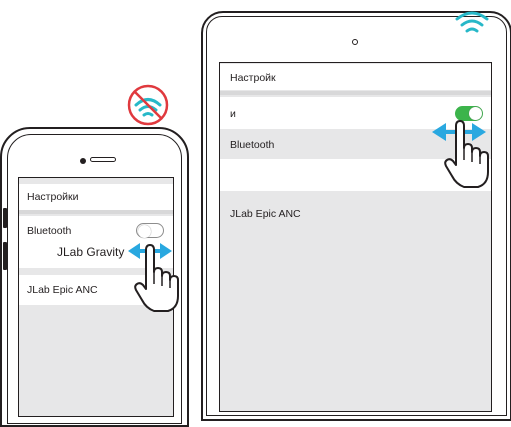 The height and width of the screenshot is (427, 511). I want to click on phone-device-jlab-gravity: JLab Gravity, so click(90, 252).